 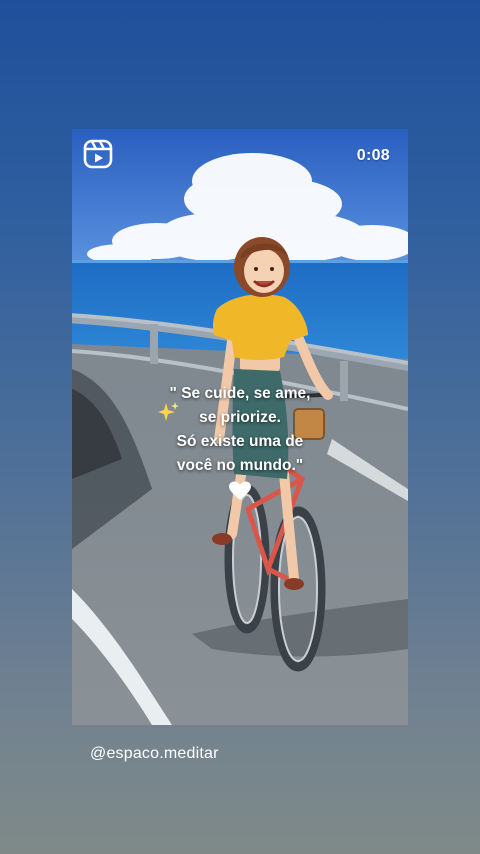 What do you see at coordinates (373, 155) in the screenshot?
I see `video-timer: 0:08` at bounding box center [373, 155].